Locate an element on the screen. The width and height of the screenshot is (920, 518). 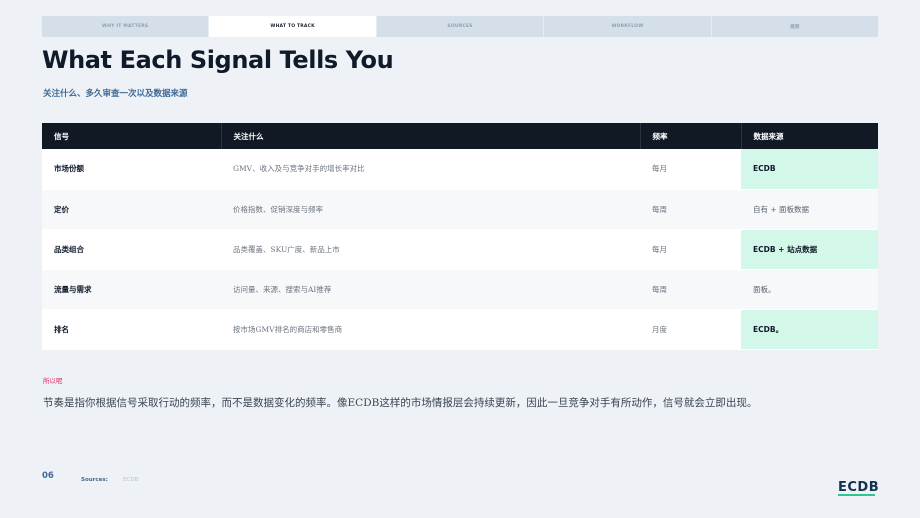
page-subtitle: 关注什么、多久审查一次以及数据来源 is located at coordinates (115, 94).